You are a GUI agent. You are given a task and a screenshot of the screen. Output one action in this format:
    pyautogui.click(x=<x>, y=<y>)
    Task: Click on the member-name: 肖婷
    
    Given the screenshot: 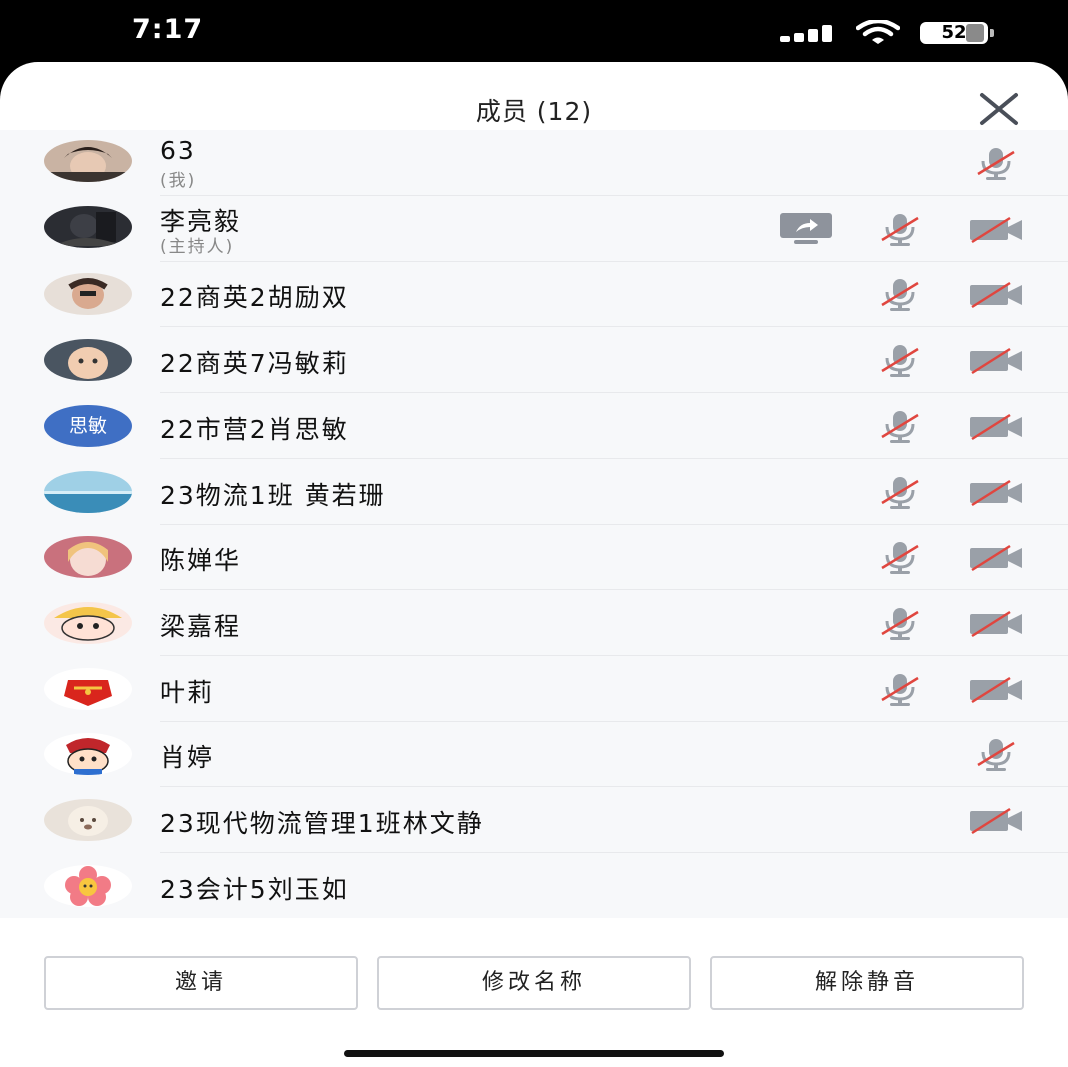 What is the action you would take?
    pyautogui.click(x=187, y=758)
    